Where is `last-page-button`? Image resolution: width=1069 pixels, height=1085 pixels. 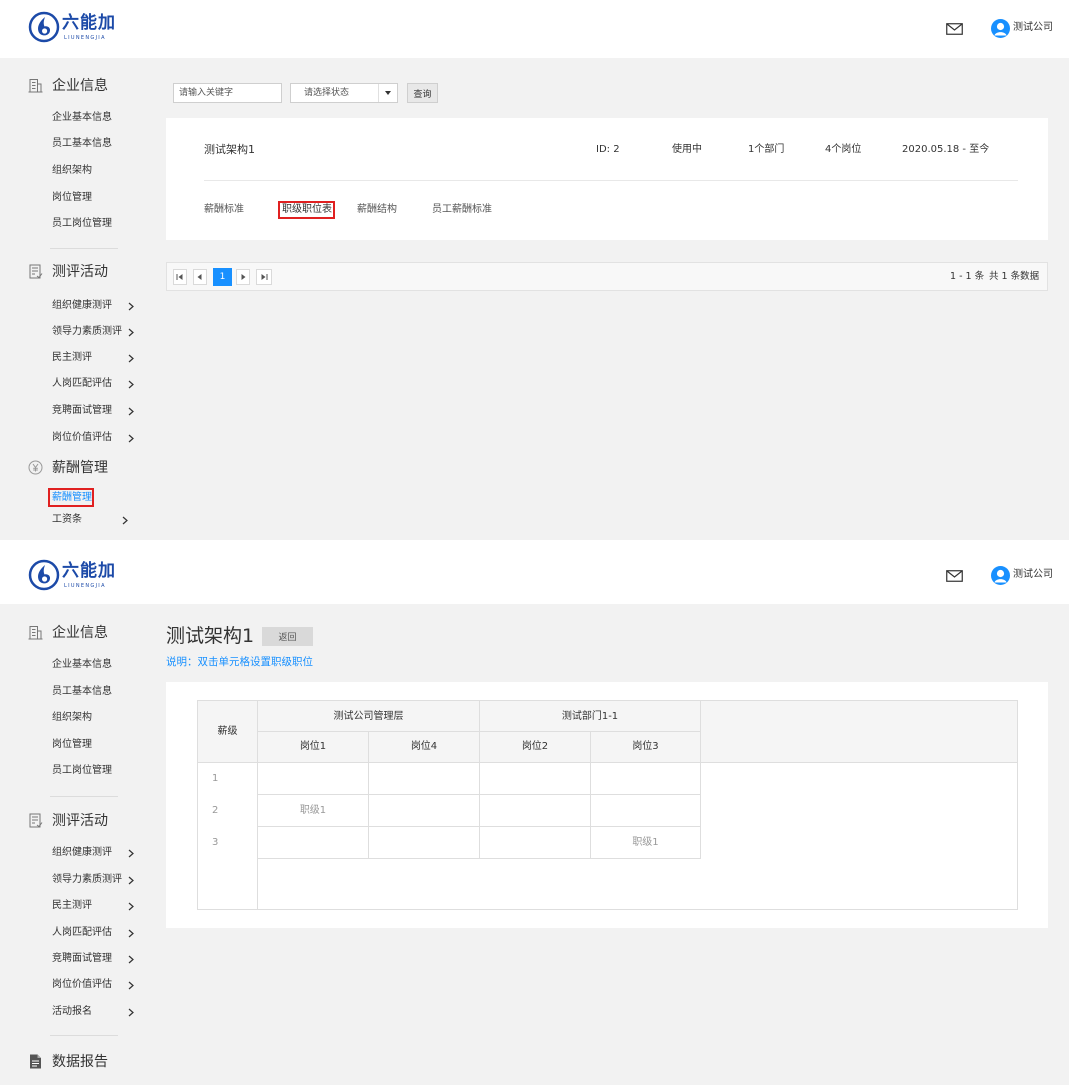
last-page-button is located at coordinates (264, 277).